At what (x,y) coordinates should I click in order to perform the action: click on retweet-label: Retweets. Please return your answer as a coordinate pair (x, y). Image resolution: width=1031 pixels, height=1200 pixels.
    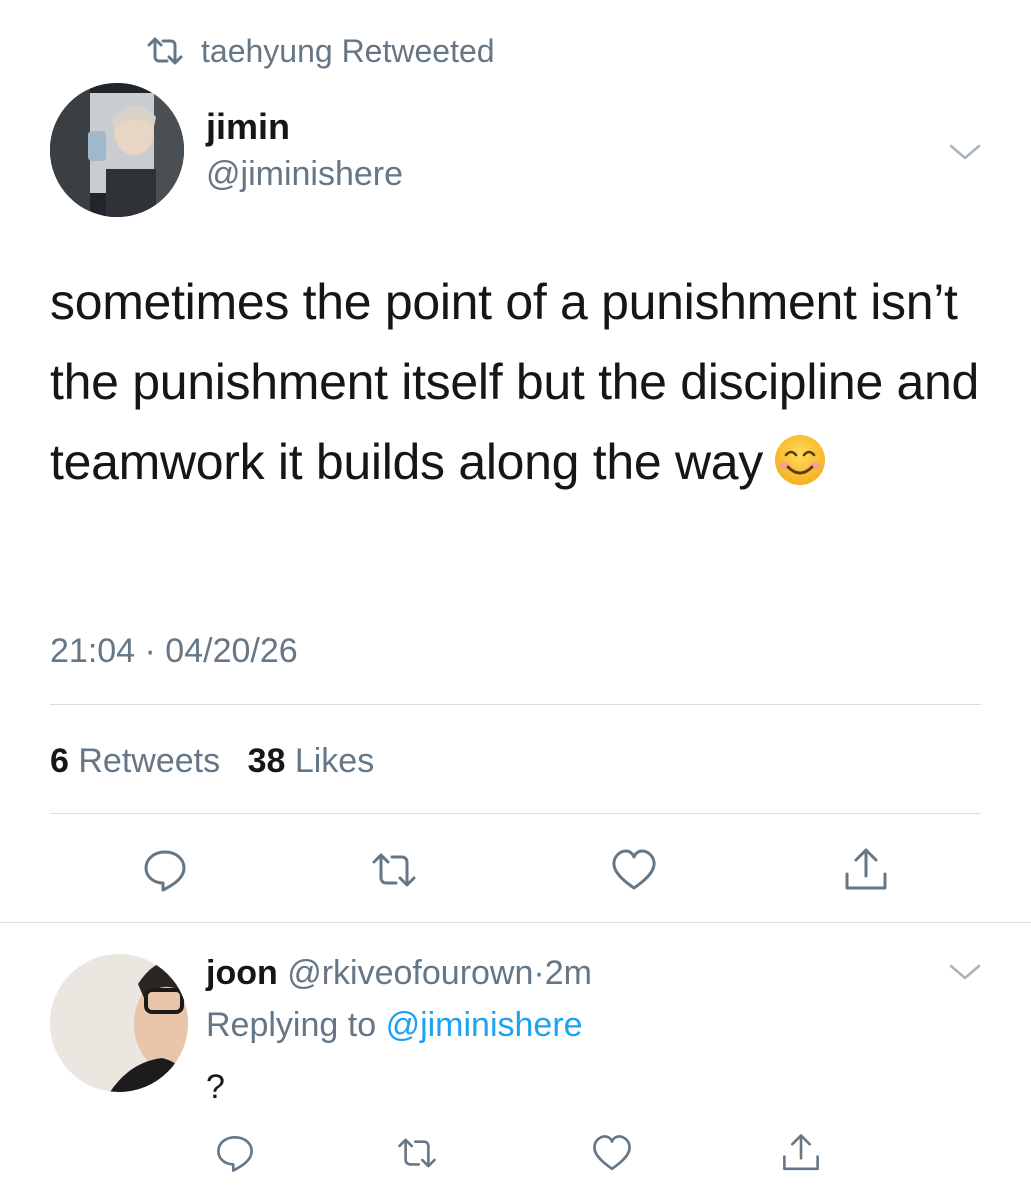
    Looking at the image, I should click on (149, 761).